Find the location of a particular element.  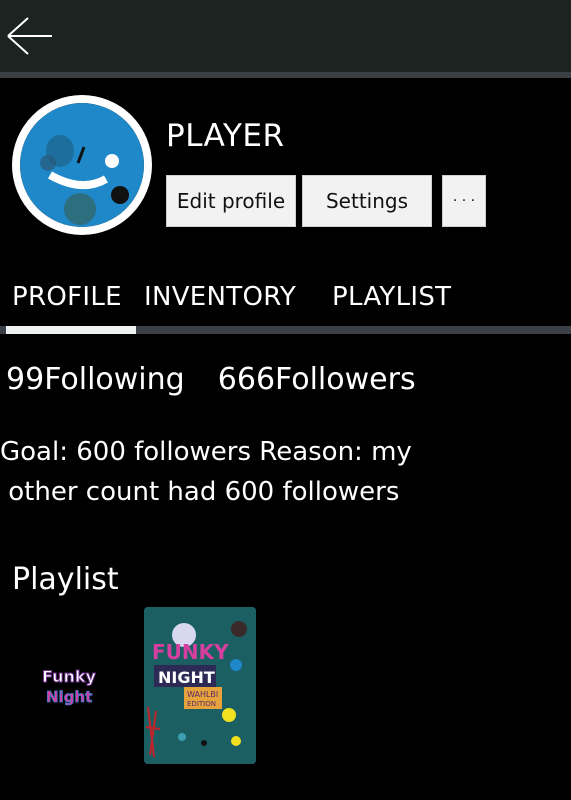

more-options-button: · · · is located at coordinates (464, 201).